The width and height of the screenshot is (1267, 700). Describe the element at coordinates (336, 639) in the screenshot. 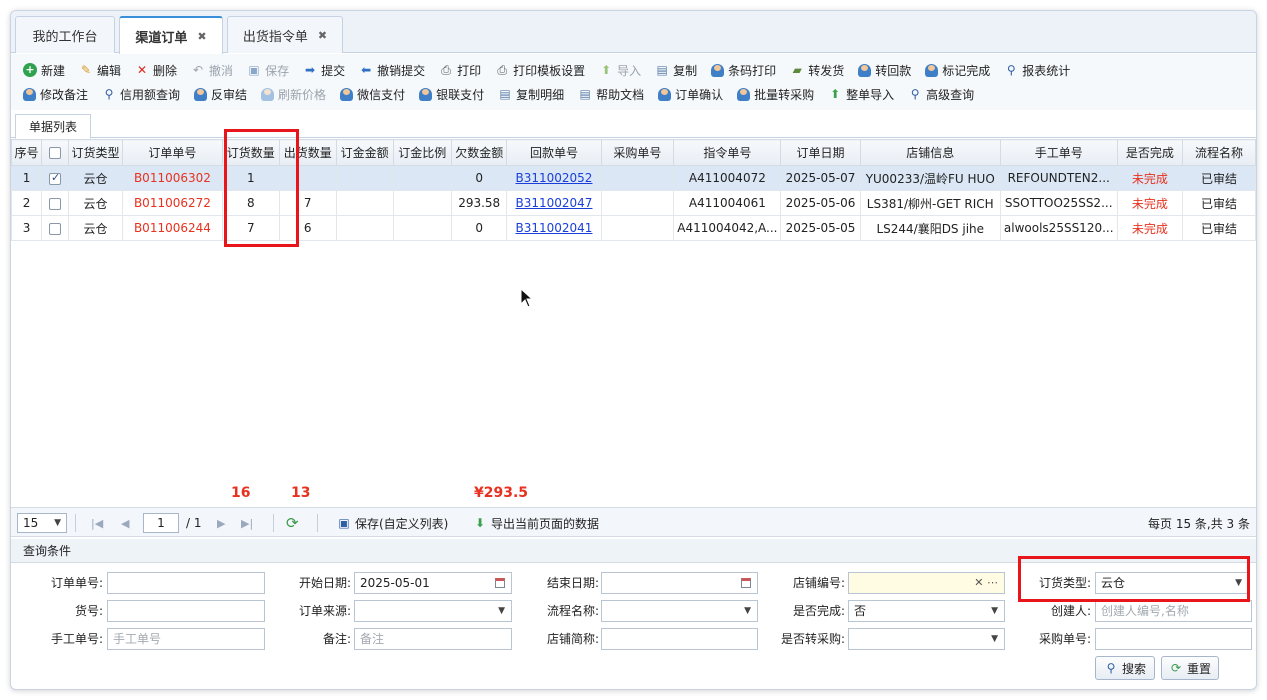

I see `remark-label: 备注:` at that location.